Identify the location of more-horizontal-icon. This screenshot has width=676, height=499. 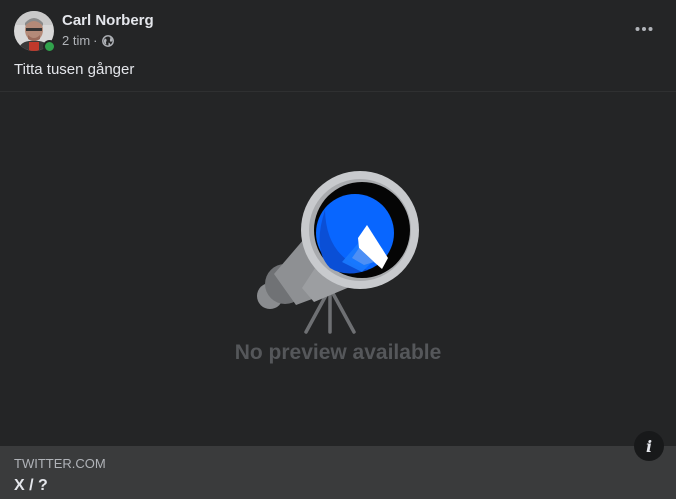
(644, 29).